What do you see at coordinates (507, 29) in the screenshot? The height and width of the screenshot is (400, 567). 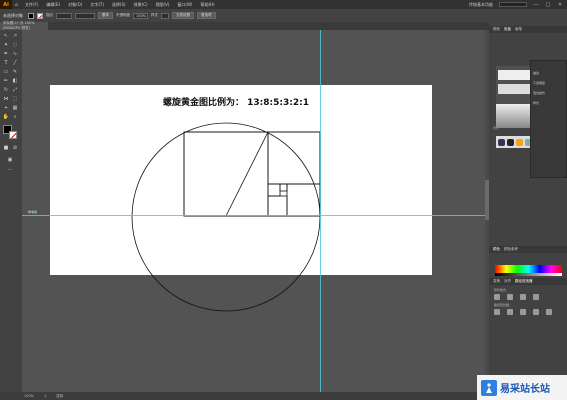 I see `tab-swatches: 色板` at bounding box center [507, 29].